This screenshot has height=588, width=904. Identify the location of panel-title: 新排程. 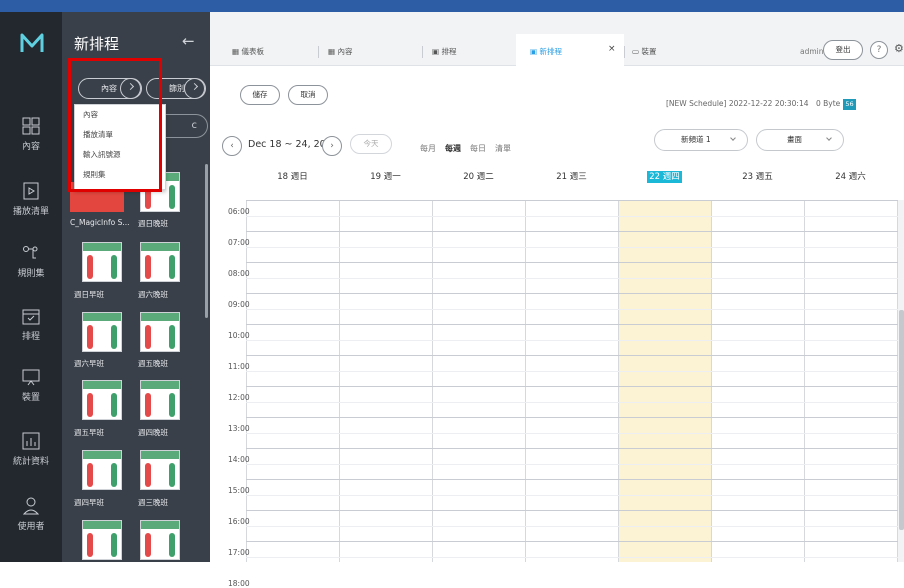
(97, 44).